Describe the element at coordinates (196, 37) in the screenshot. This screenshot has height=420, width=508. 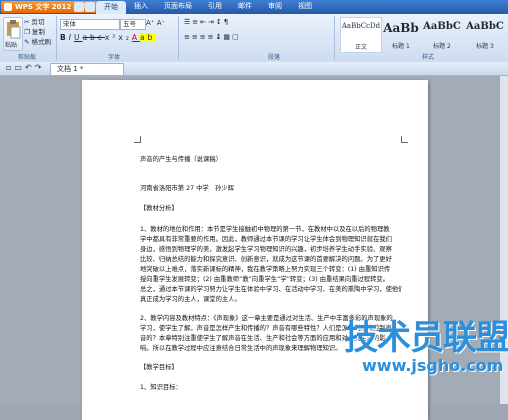
I see `align-center-icon: ≡` at that location.